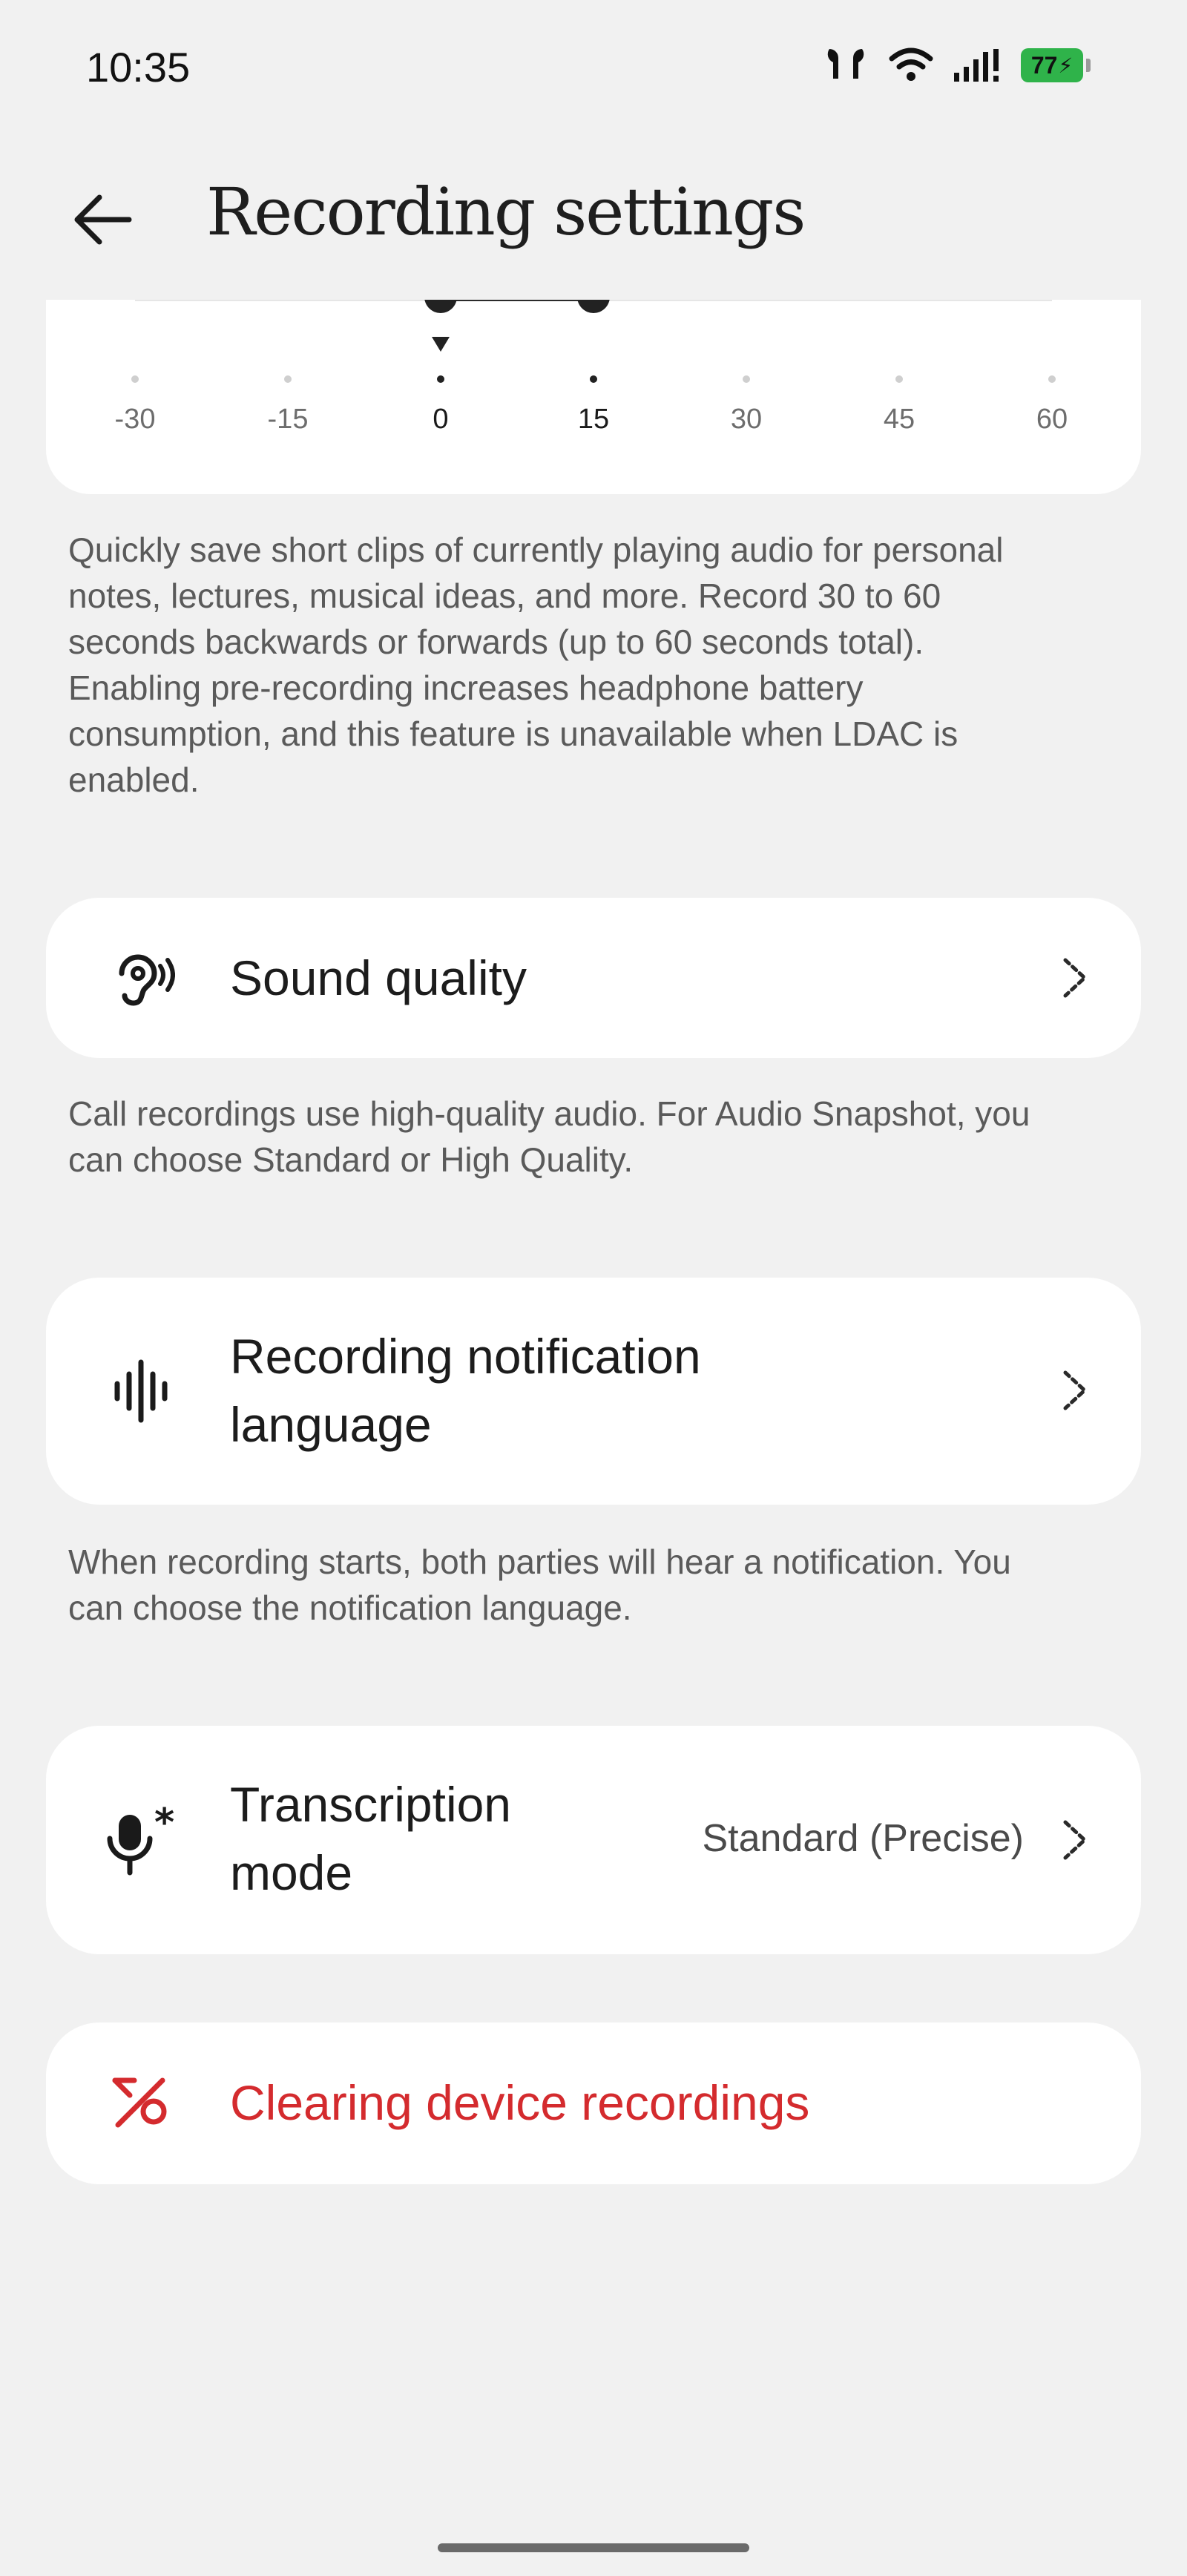 The height and width of the screenshot is (2576, 1187). Describe the element at coordinates (863, 1838) in the screenshot. I see `transcription-mode-value: Standard (Precise)` at that location.